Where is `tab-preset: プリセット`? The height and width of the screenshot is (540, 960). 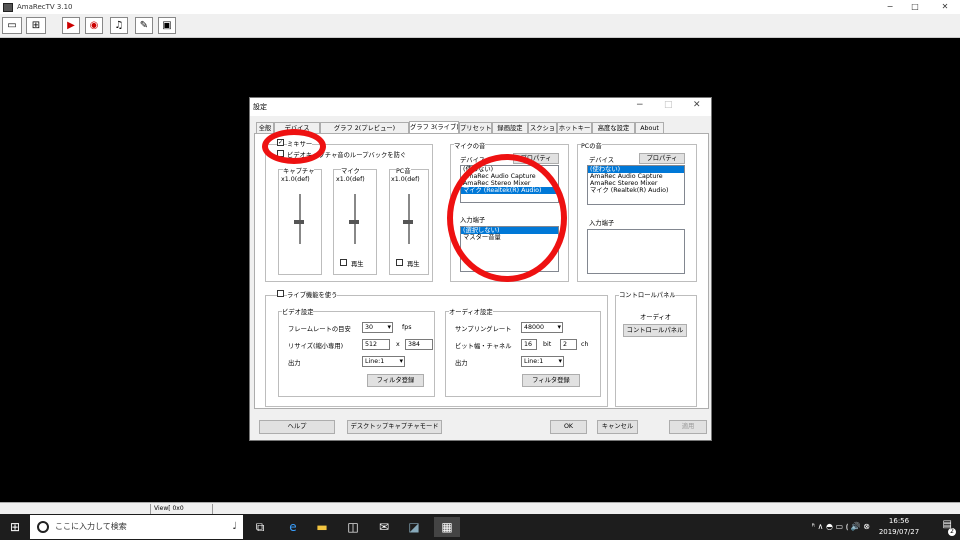
tab-preset: プリセット is located at coordinates (475, 127).